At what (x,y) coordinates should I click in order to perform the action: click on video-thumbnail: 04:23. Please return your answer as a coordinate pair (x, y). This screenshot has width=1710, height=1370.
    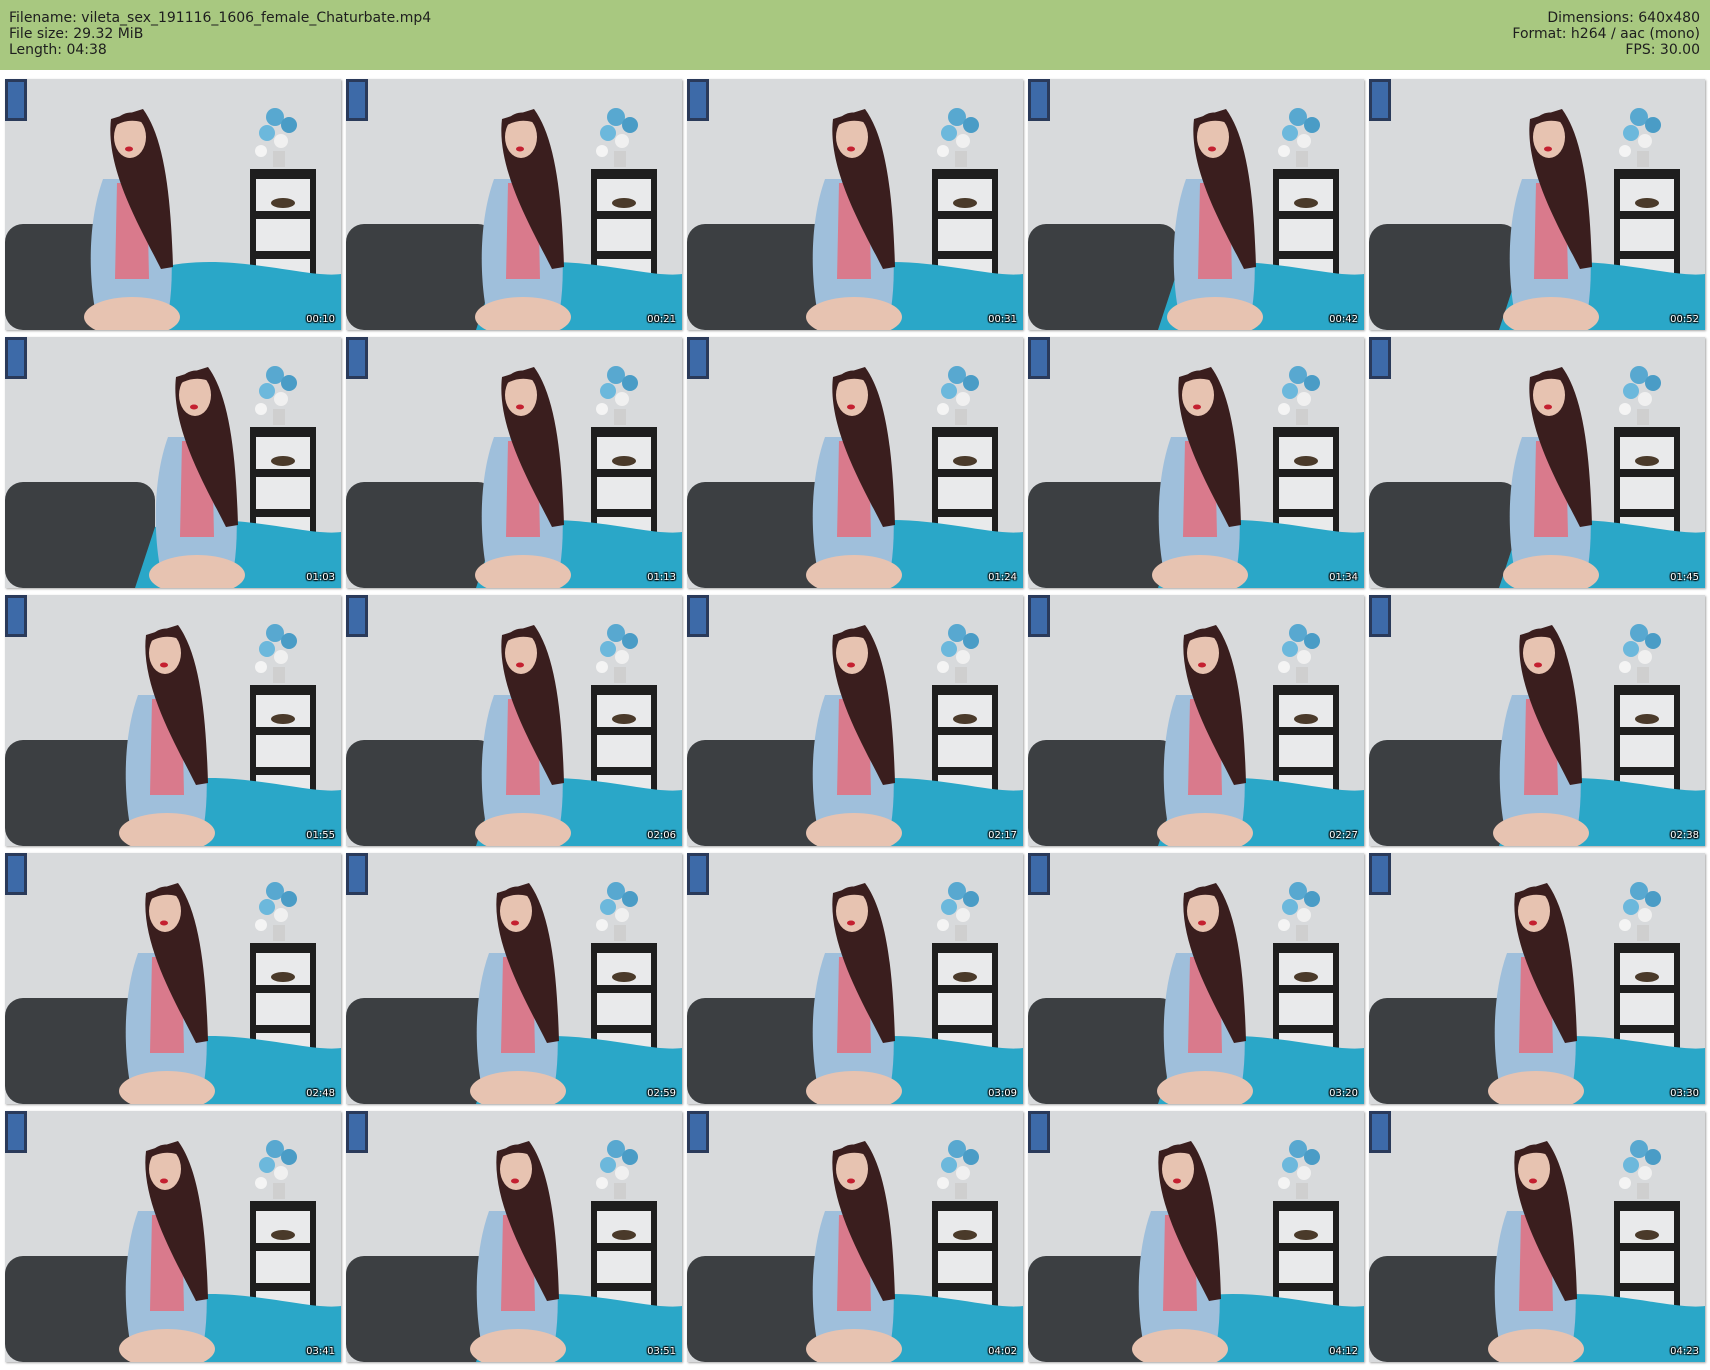
    Looking at the image, I should click on (1537, 1236).